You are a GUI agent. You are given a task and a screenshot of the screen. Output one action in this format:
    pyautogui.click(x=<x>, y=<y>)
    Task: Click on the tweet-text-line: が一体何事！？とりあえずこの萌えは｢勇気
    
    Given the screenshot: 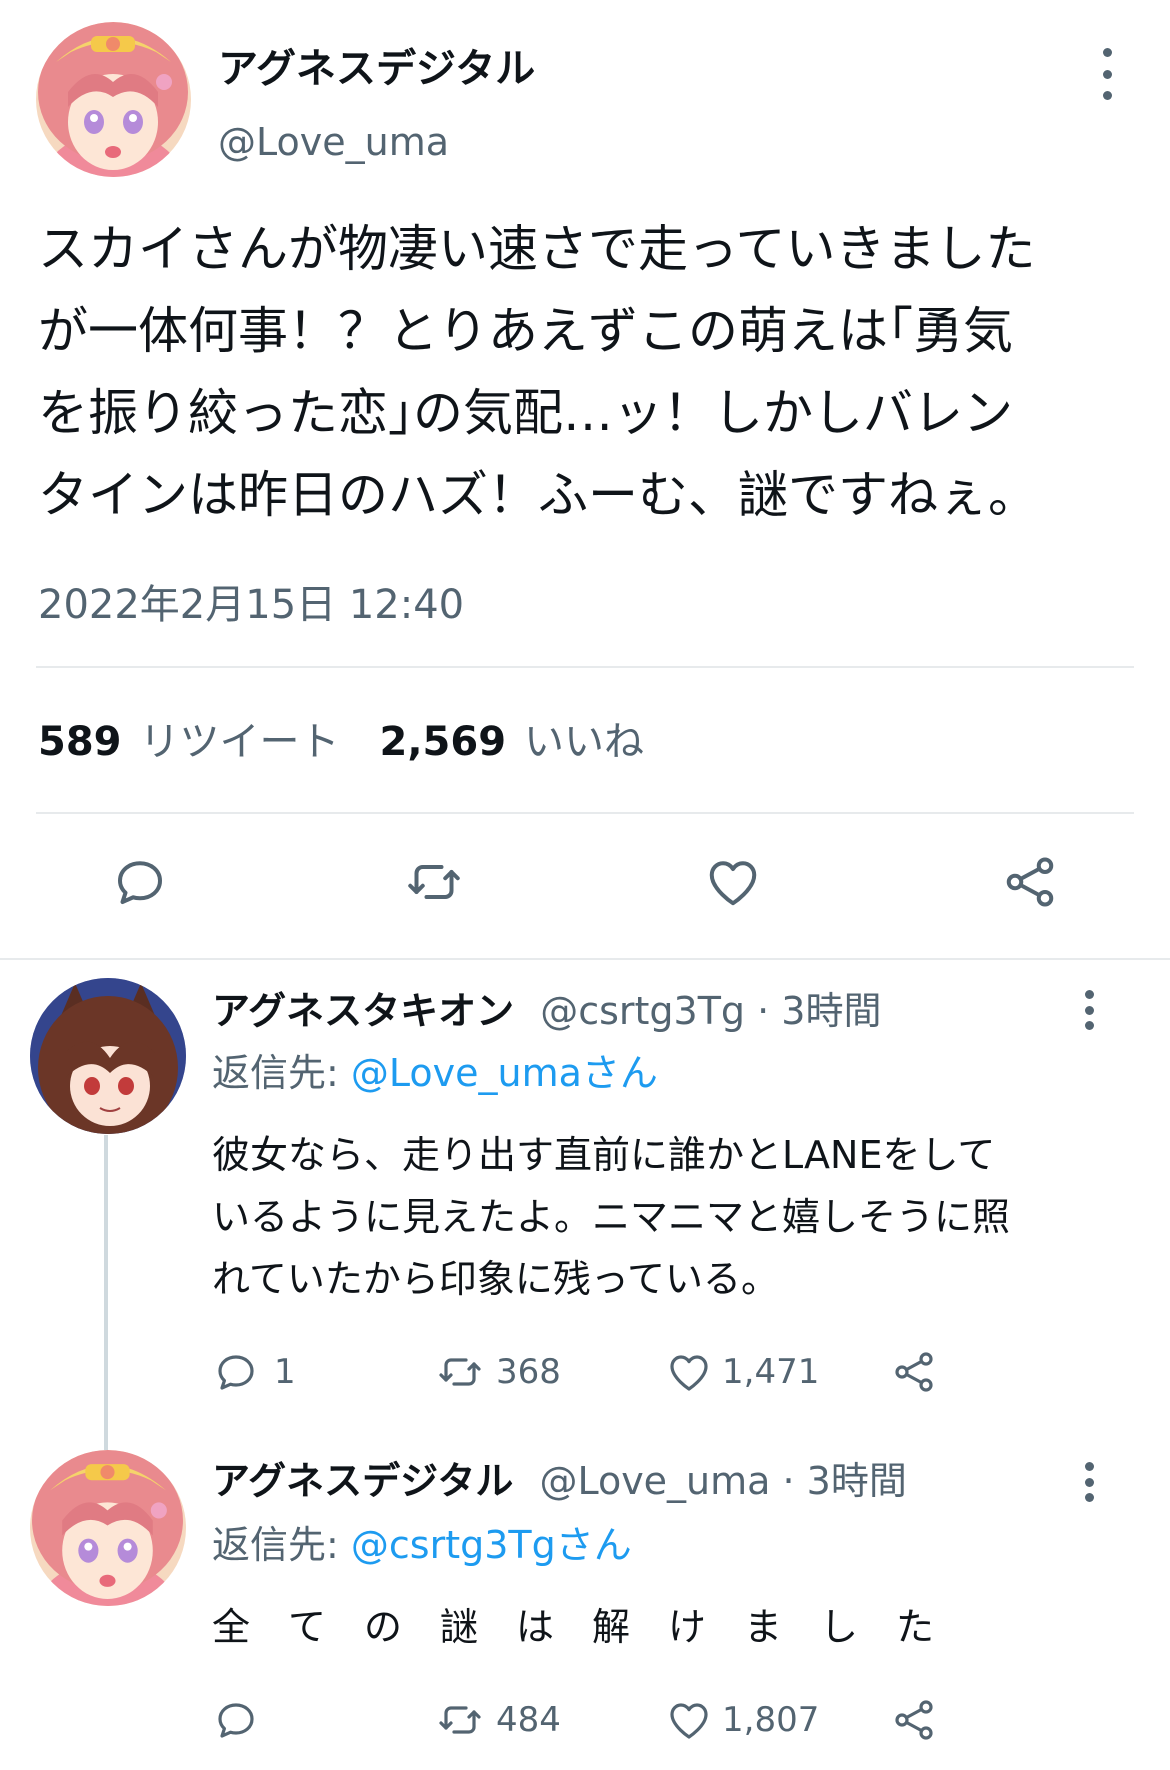 What is the action you would take?
    pyautogui.click(x=525, y=331)
    